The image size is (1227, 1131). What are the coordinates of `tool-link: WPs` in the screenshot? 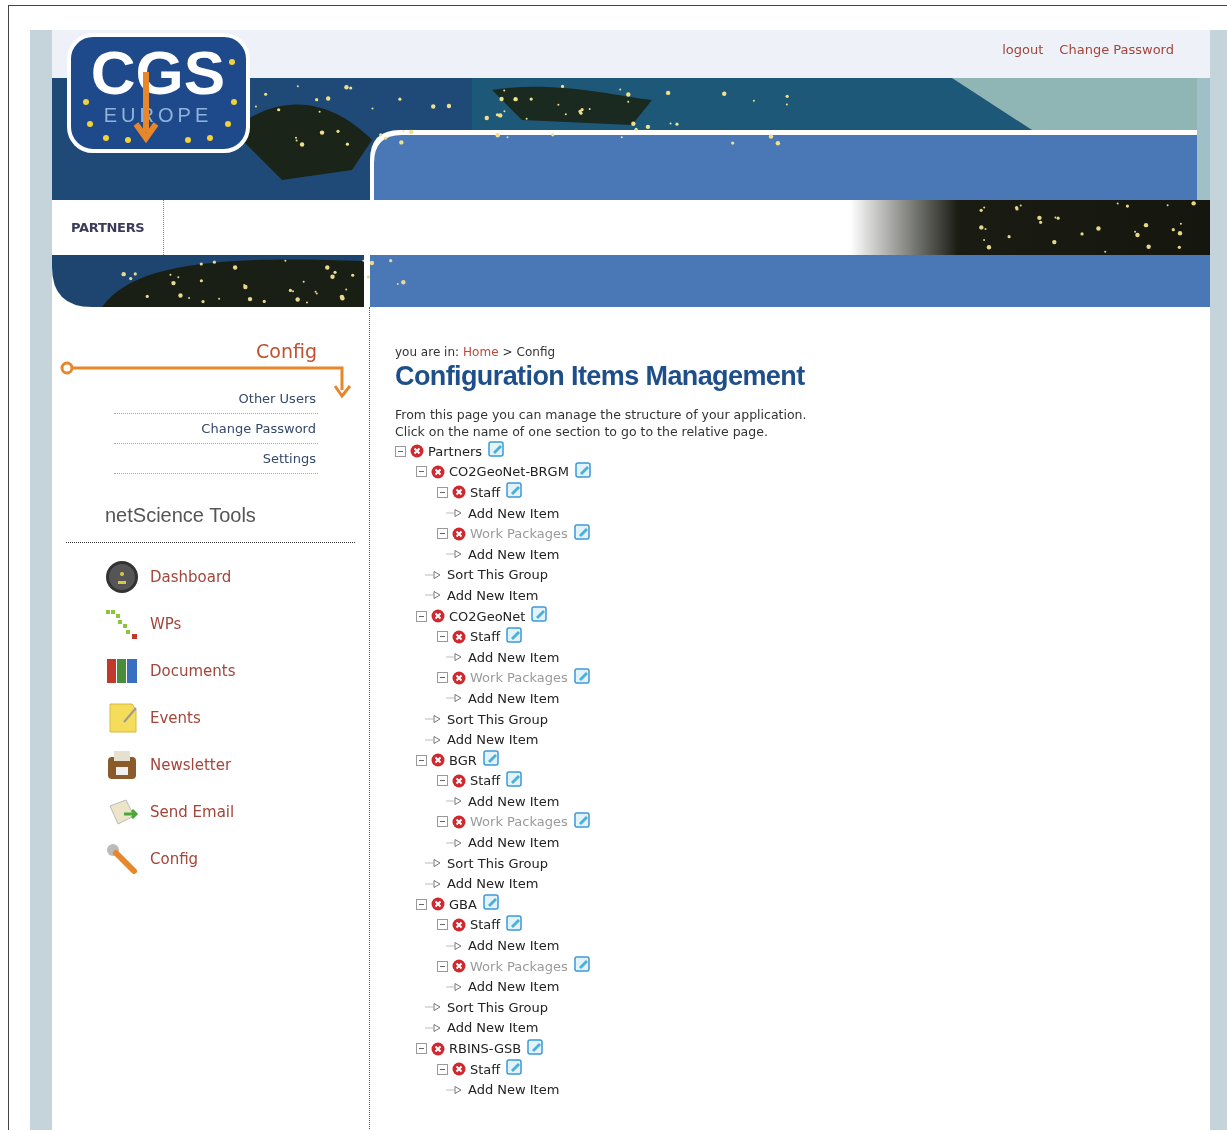 It's located at (166, 624).